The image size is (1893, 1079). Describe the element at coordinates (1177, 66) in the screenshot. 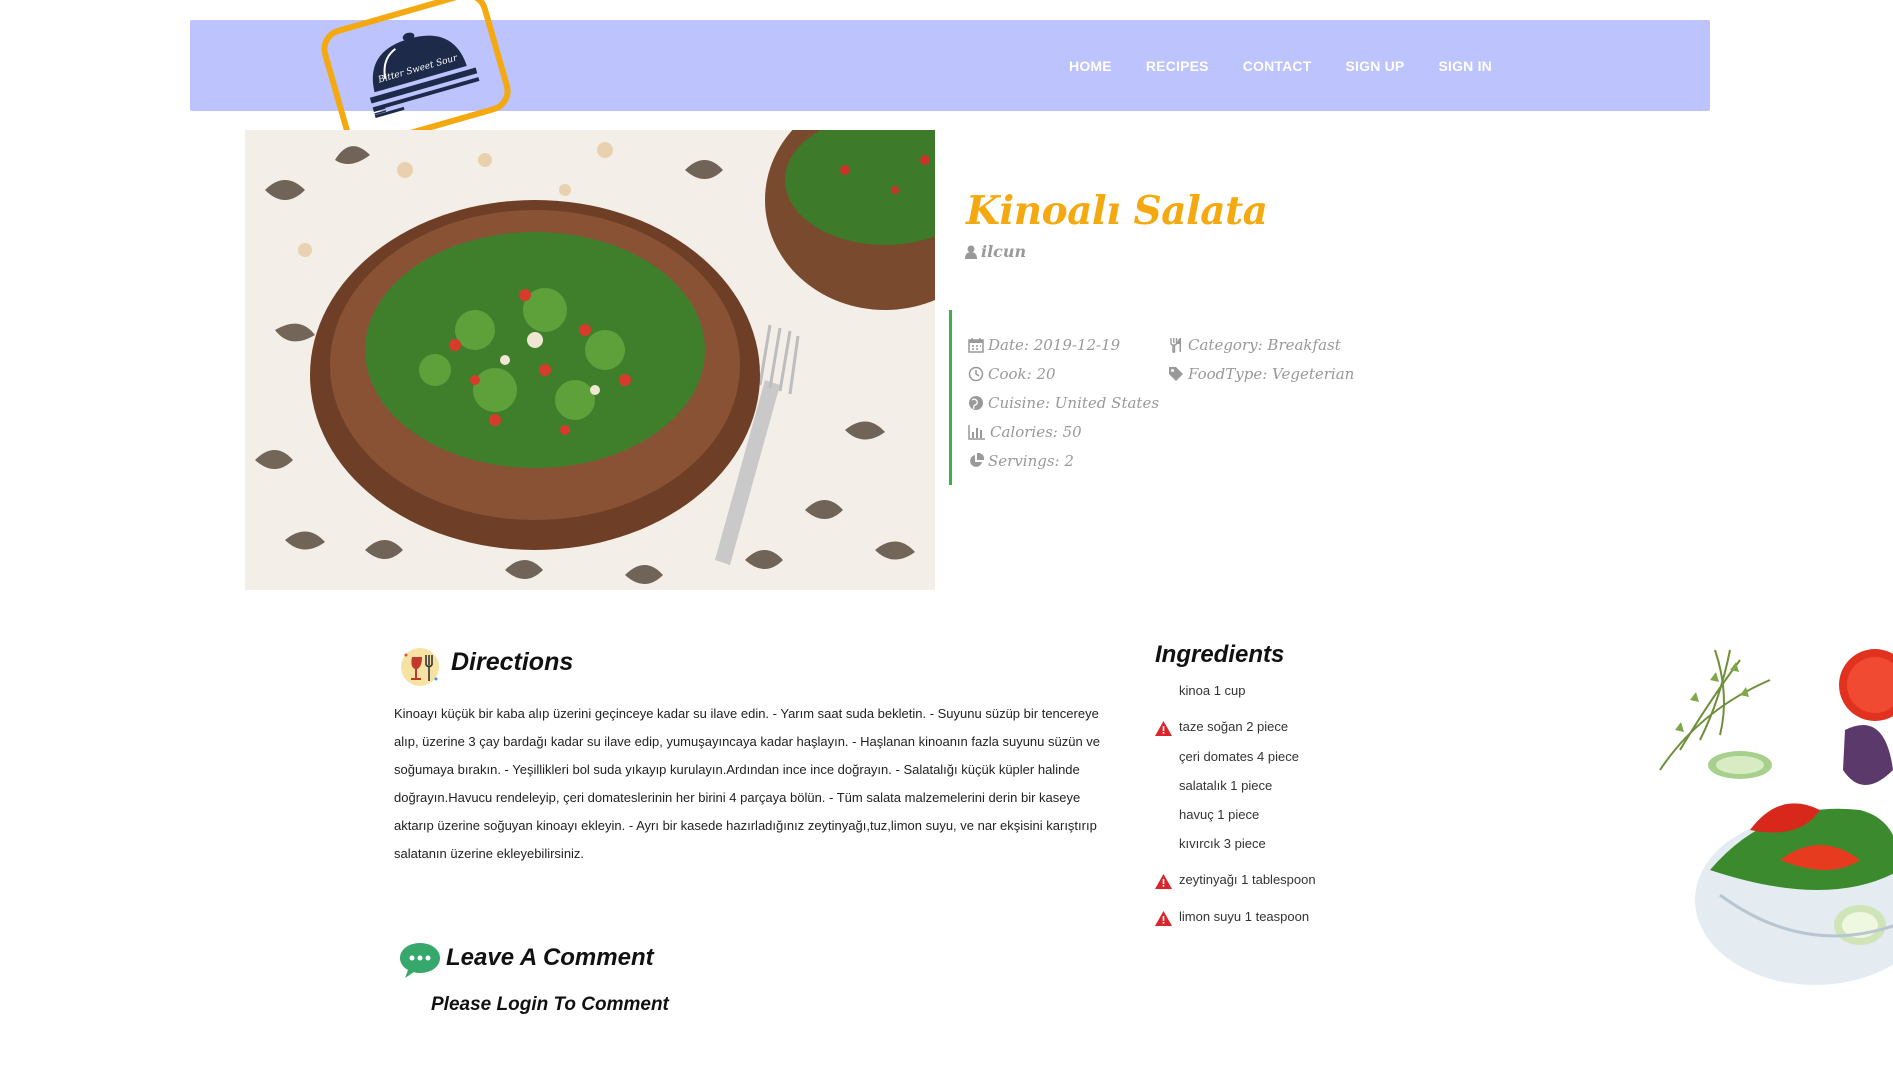

I see `nav-recipes: RECIPES` at that location.